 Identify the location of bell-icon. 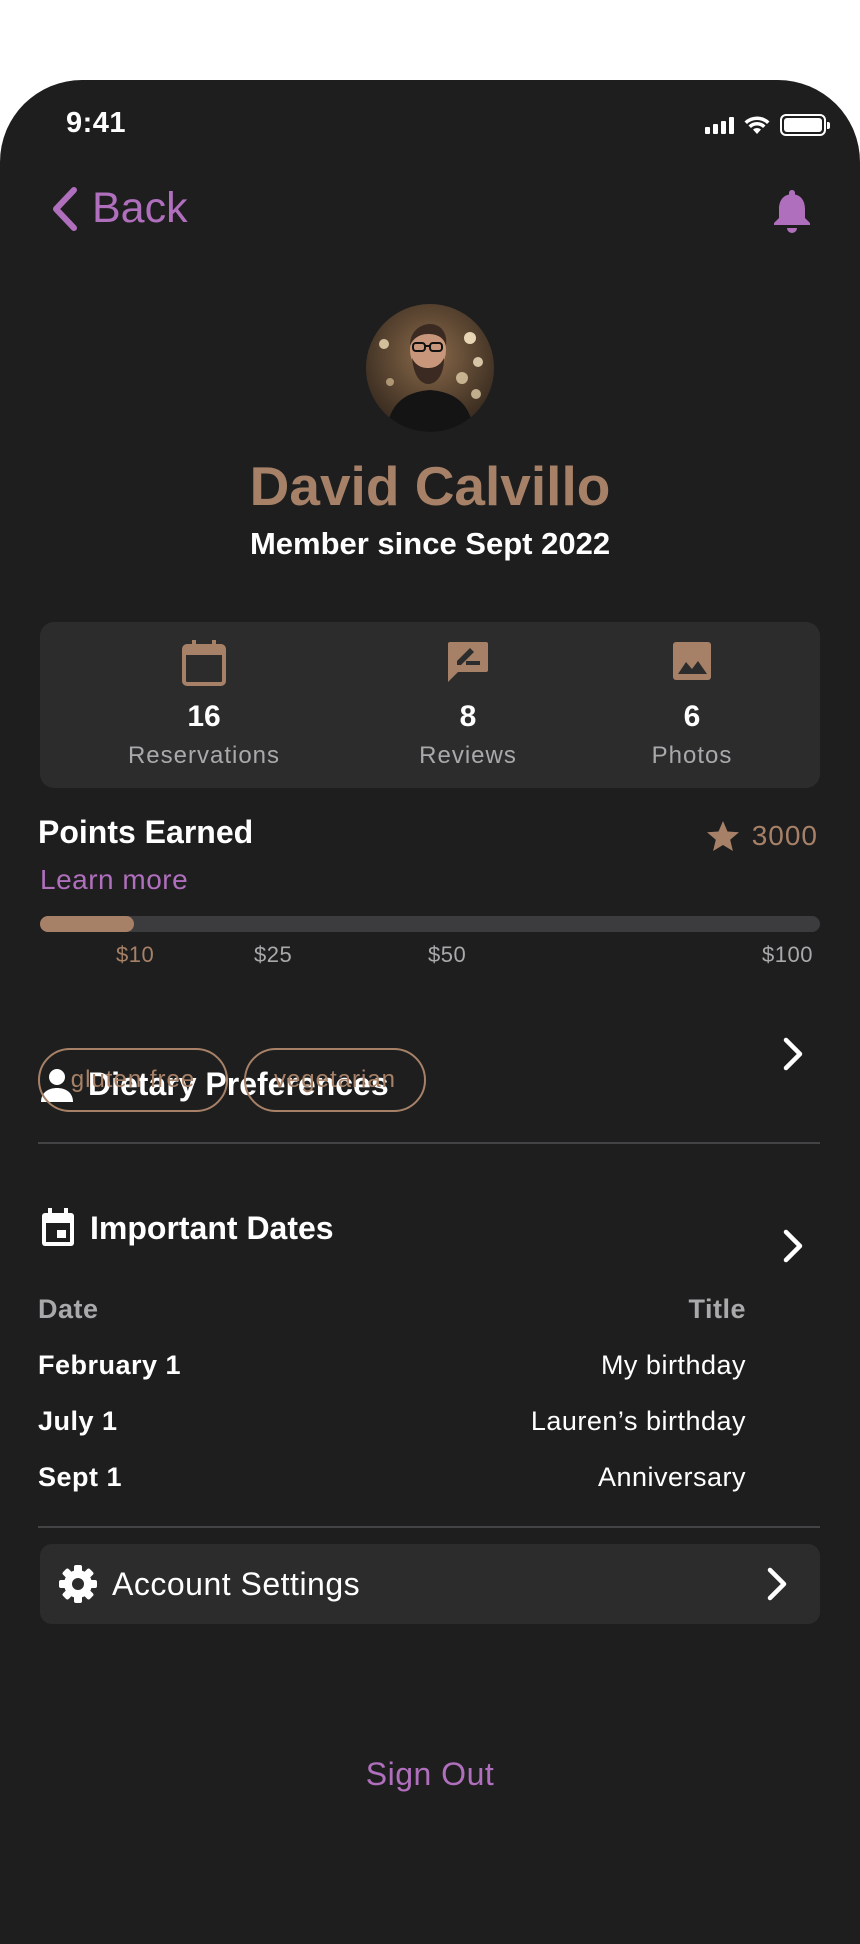
(792, 211).